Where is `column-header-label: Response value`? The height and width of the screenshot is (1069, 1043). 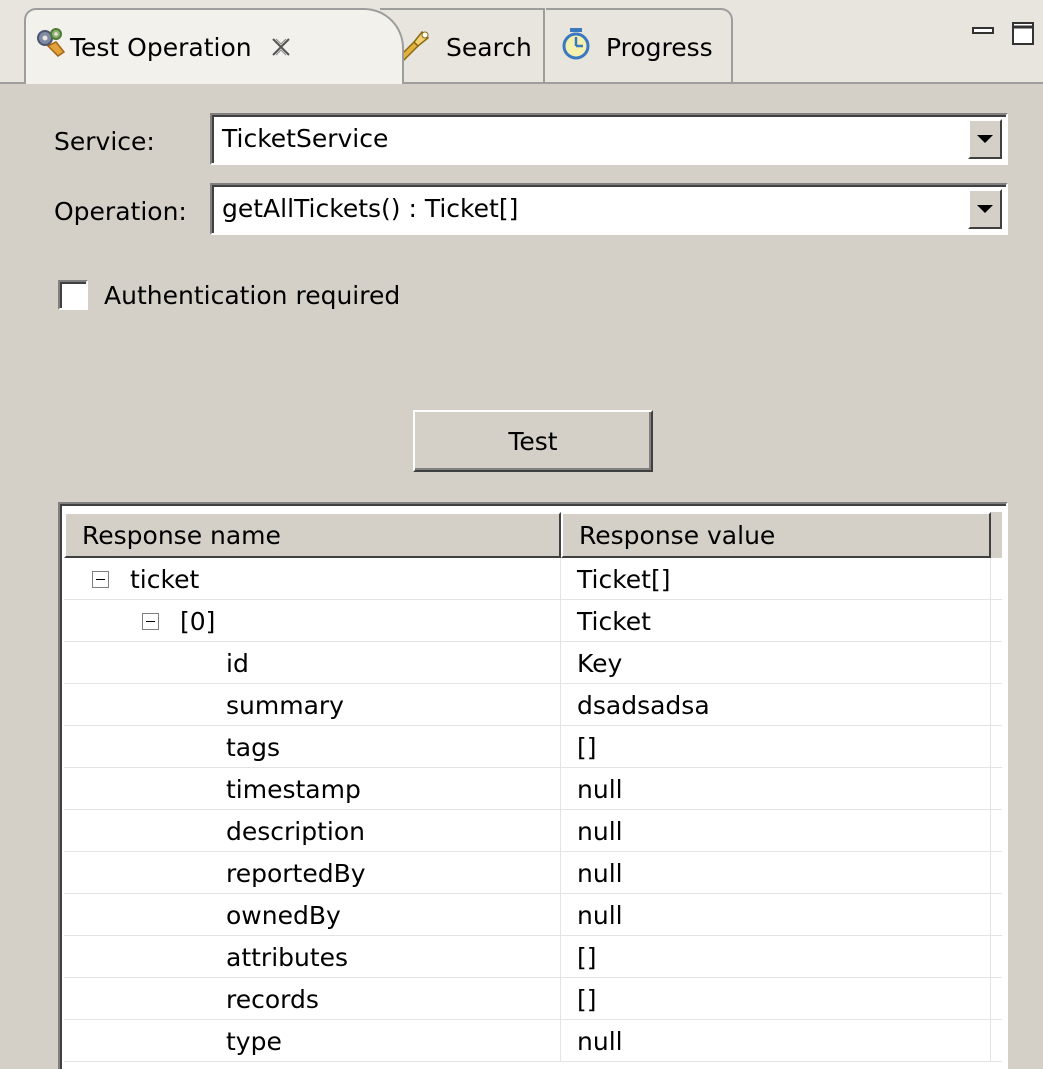 column-header-label: Response value is located at coordinates (677, 535).